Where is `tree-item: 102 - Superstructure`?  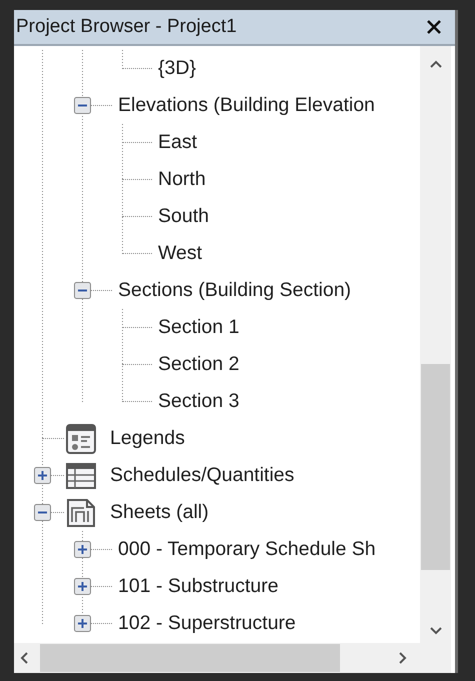
tree-item: 102 - Superstructure is located at coordinates (205, 623).